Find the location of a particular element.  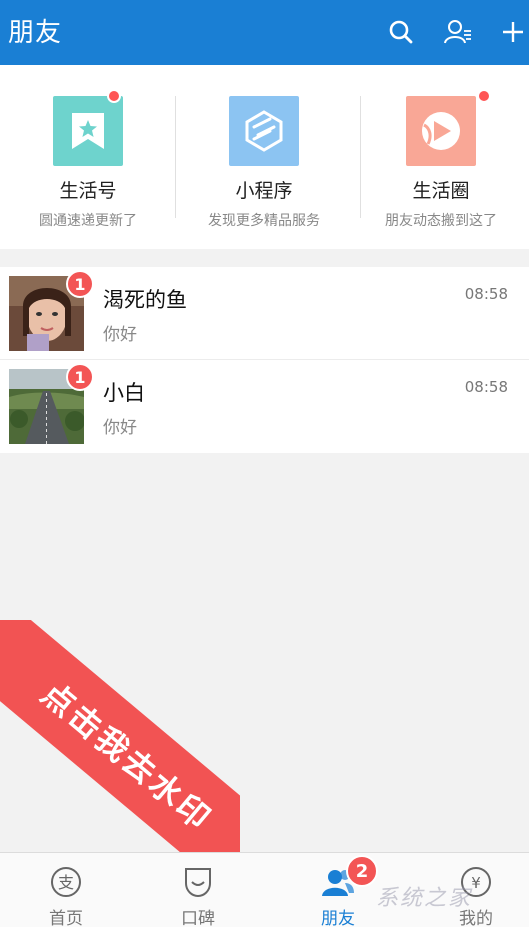

tab-label: 口碑 is located at coordinates (198, 918).